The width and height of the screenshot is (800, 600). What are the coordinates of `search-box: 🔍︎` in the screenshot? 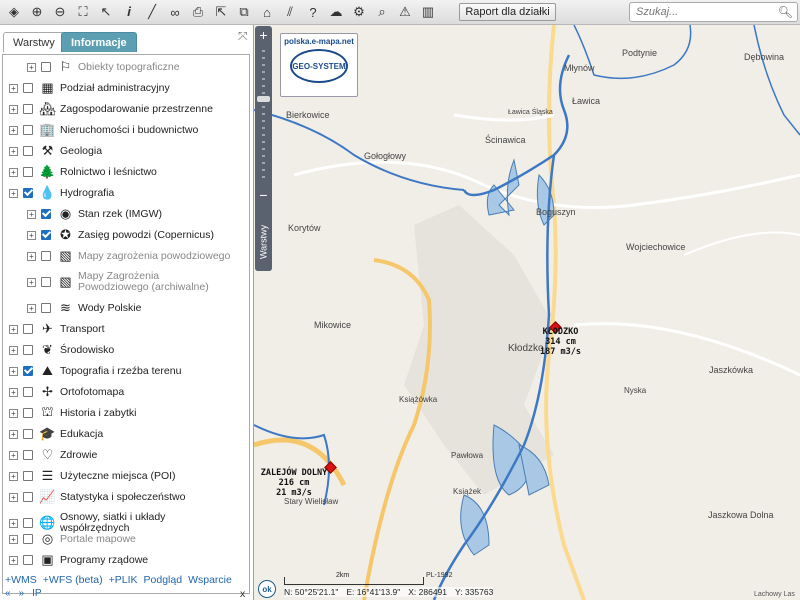 It's located at (713, 12).